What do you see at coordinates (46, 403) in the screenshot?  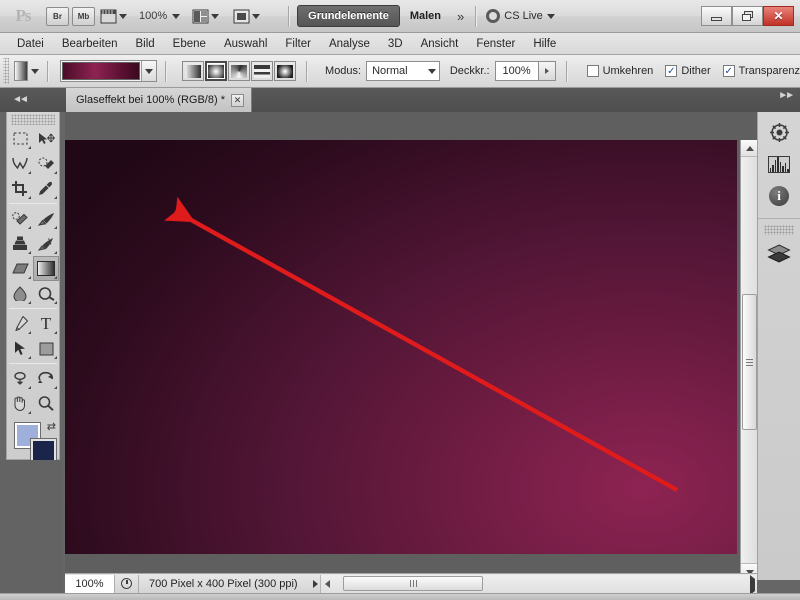 I see `tool-zoom` at bounding box center [46, 403].